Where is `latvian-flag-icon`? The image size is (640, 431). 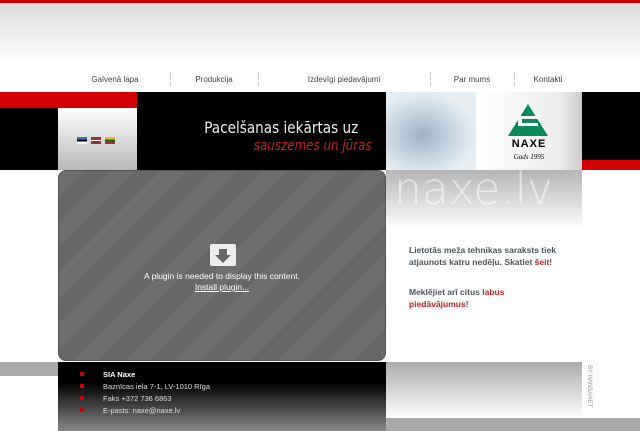 latvian-flag-icon is located at coordinates (96, 140).